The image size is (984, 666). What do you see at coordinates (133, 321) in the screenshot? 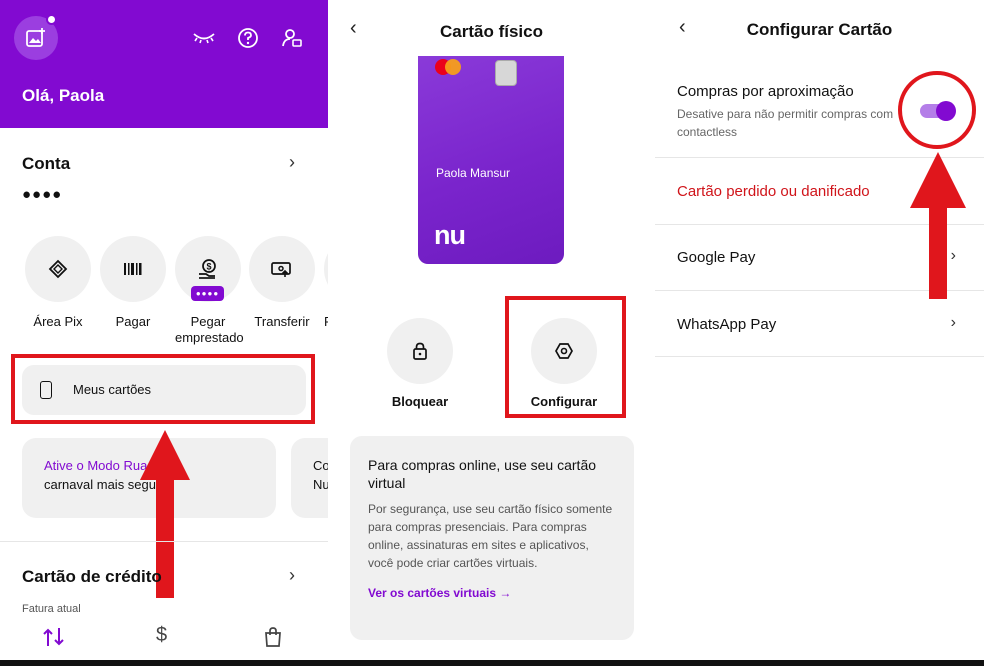
I see `pay-label: Pagar` at bounding box center [133, 321].